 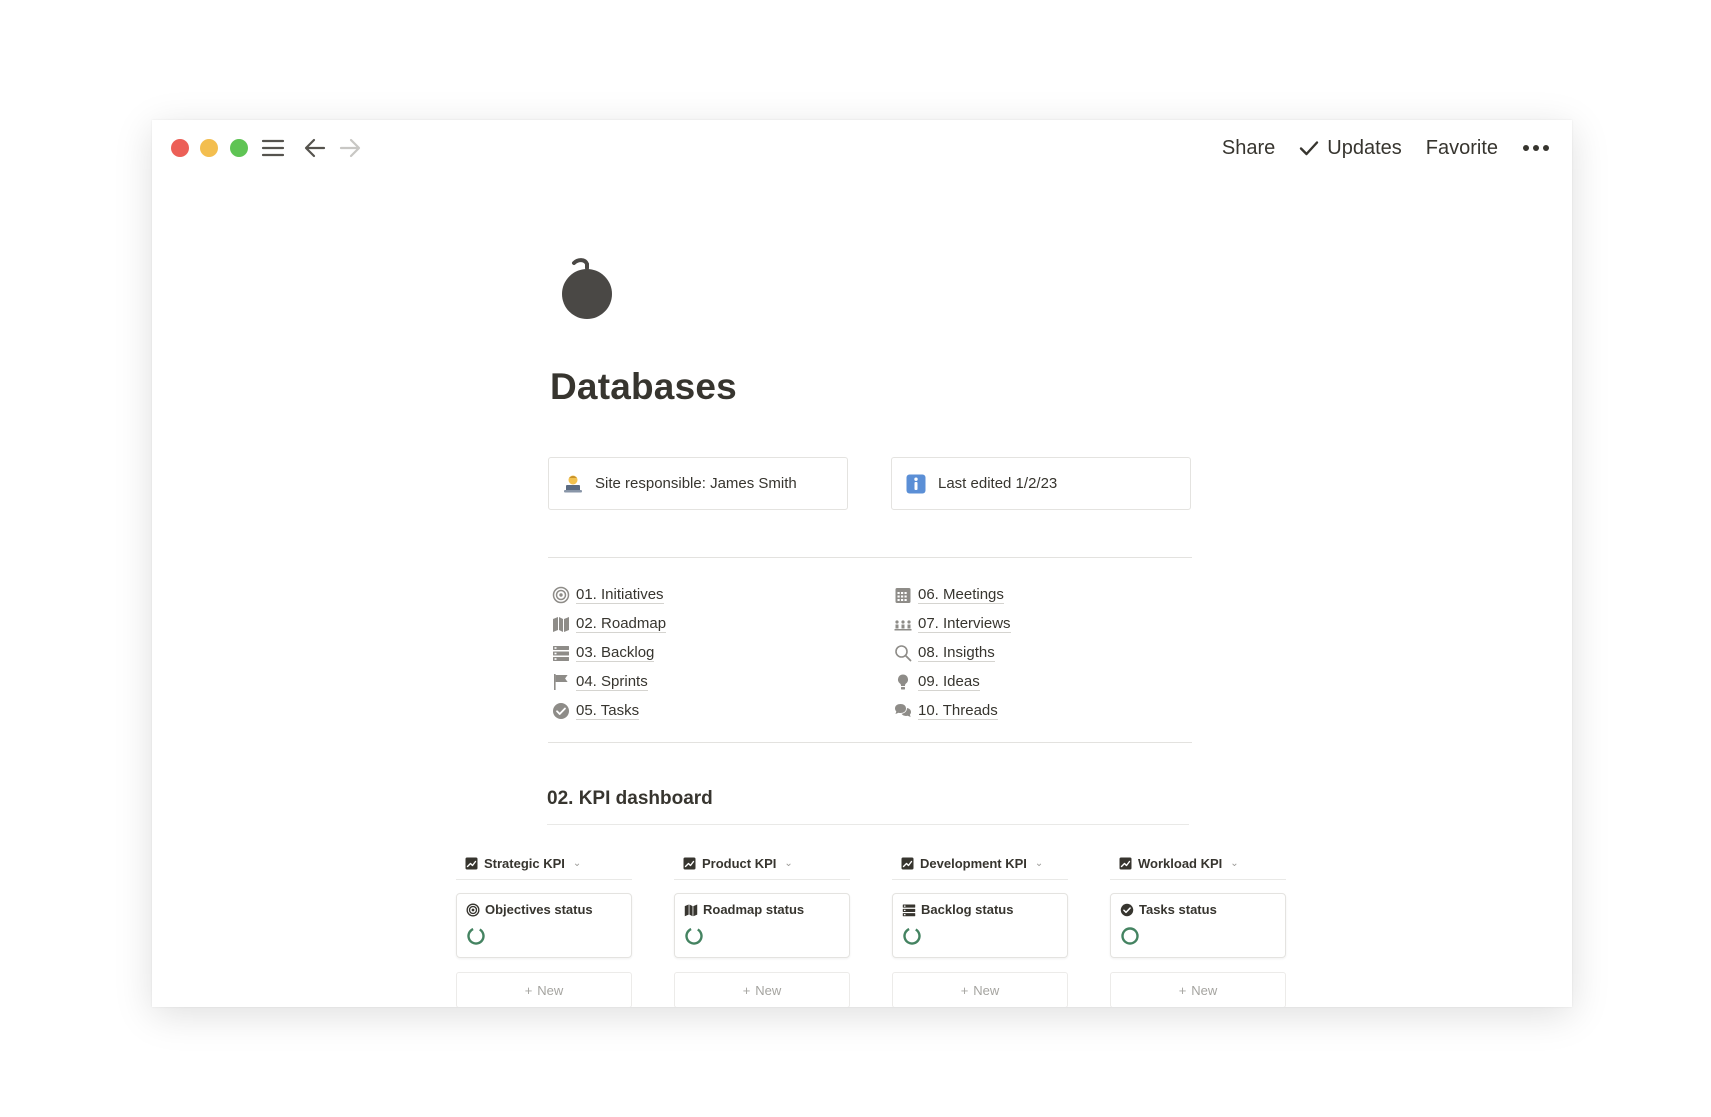 What do you see at coordinates (573, 484) in the screenshot?
I see `person-at-laptop-icon` at bounding box center [573, 484].